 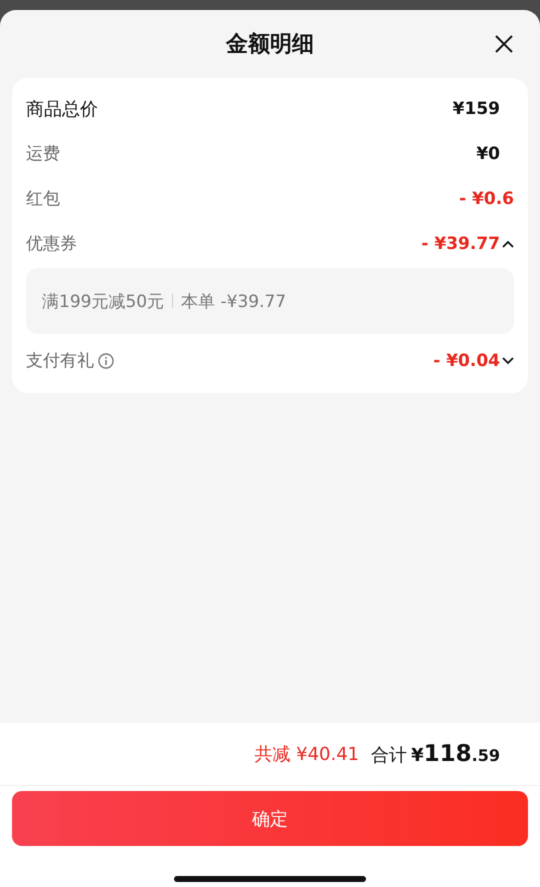 I want to click on total-label: 合计, so click(x=389, y=755).